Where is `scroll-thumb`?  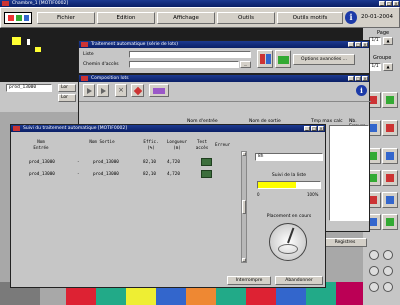 scroll-thumb is located at coordinates (244, 207).